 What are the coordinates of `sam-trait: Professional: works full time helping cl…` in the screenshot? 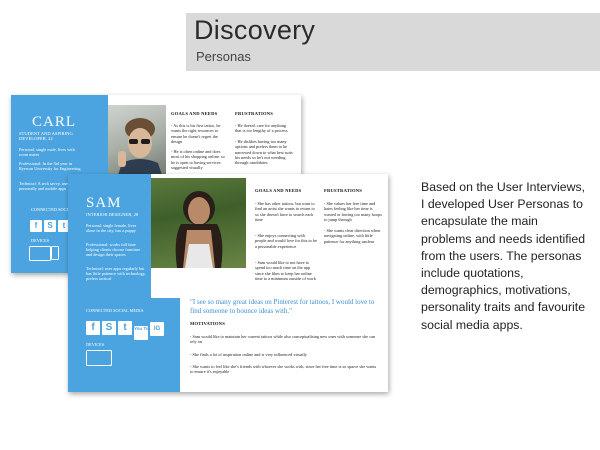 It's located at (113, 250).